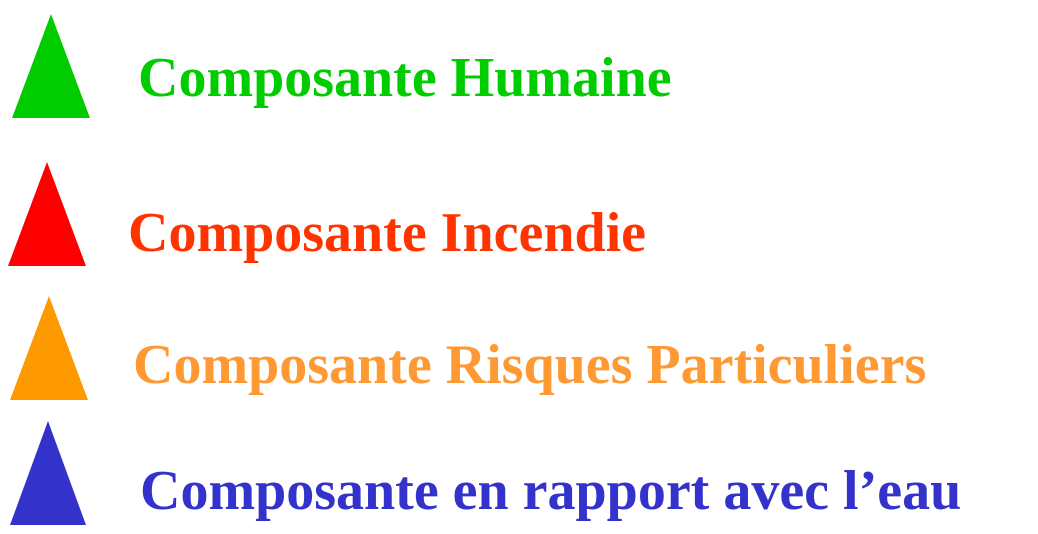 This screenshot has height=534, width=1038. I want to click on blue-triangle-icon, so click(48, 473).